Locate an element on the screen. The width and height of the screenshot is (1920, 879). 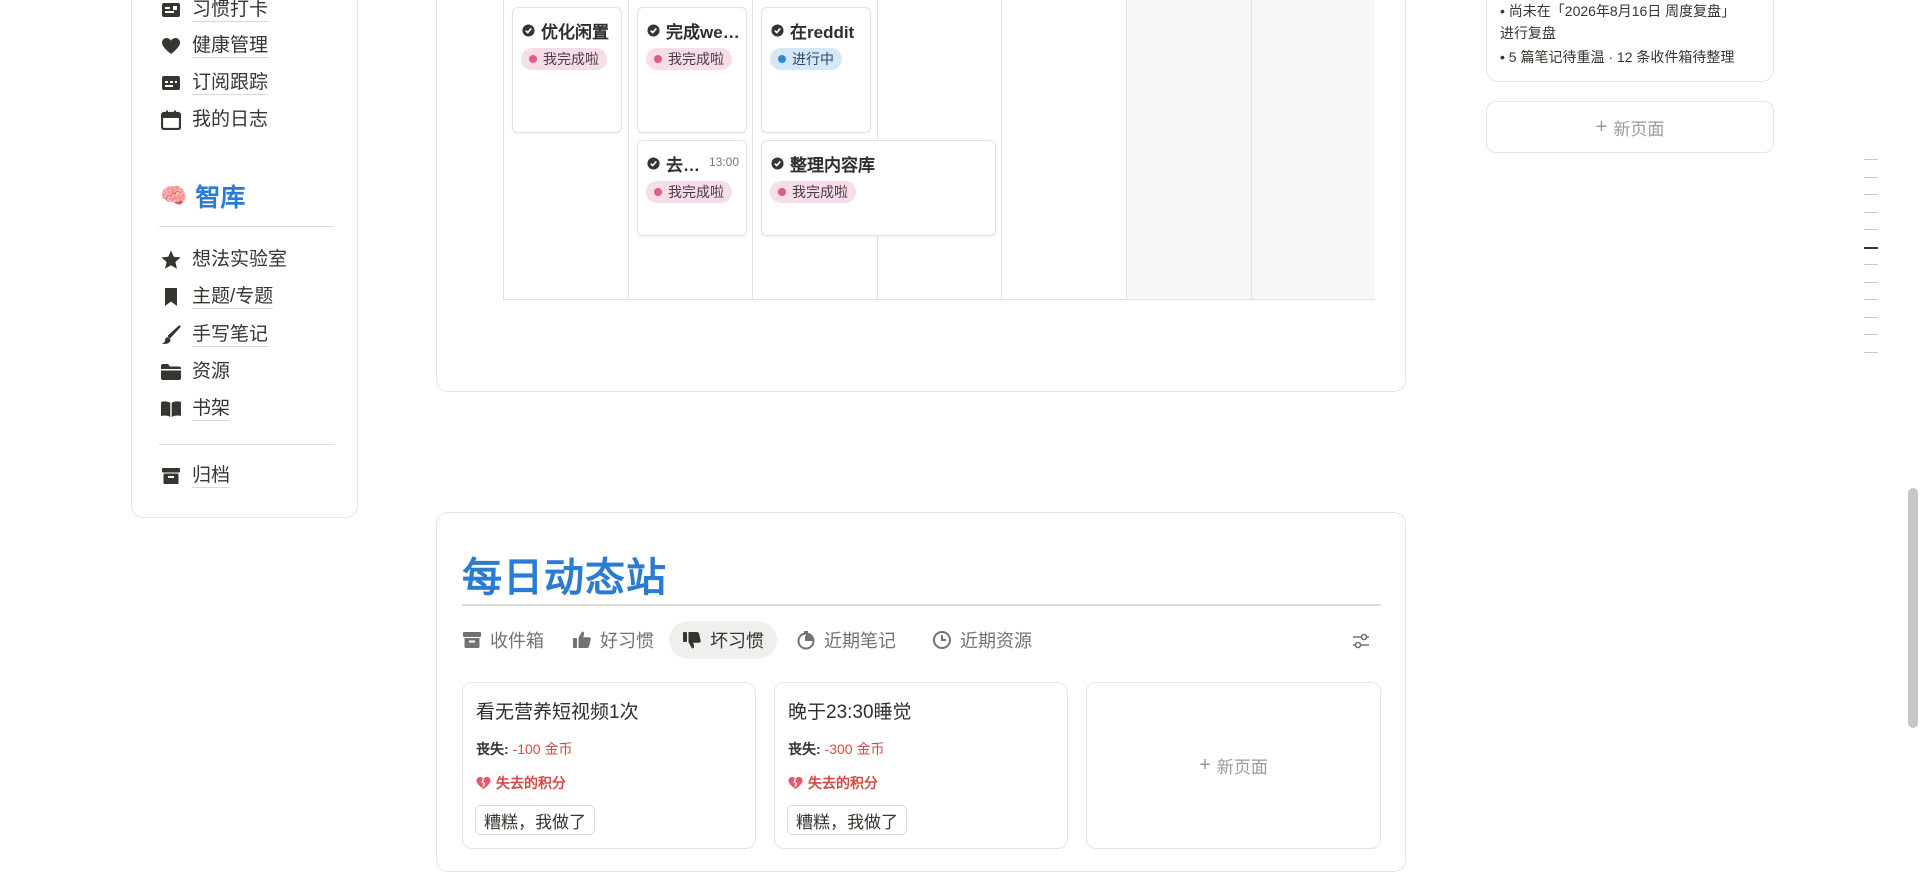
tab-label: 收件箱 is located at coordinates (517, 641).